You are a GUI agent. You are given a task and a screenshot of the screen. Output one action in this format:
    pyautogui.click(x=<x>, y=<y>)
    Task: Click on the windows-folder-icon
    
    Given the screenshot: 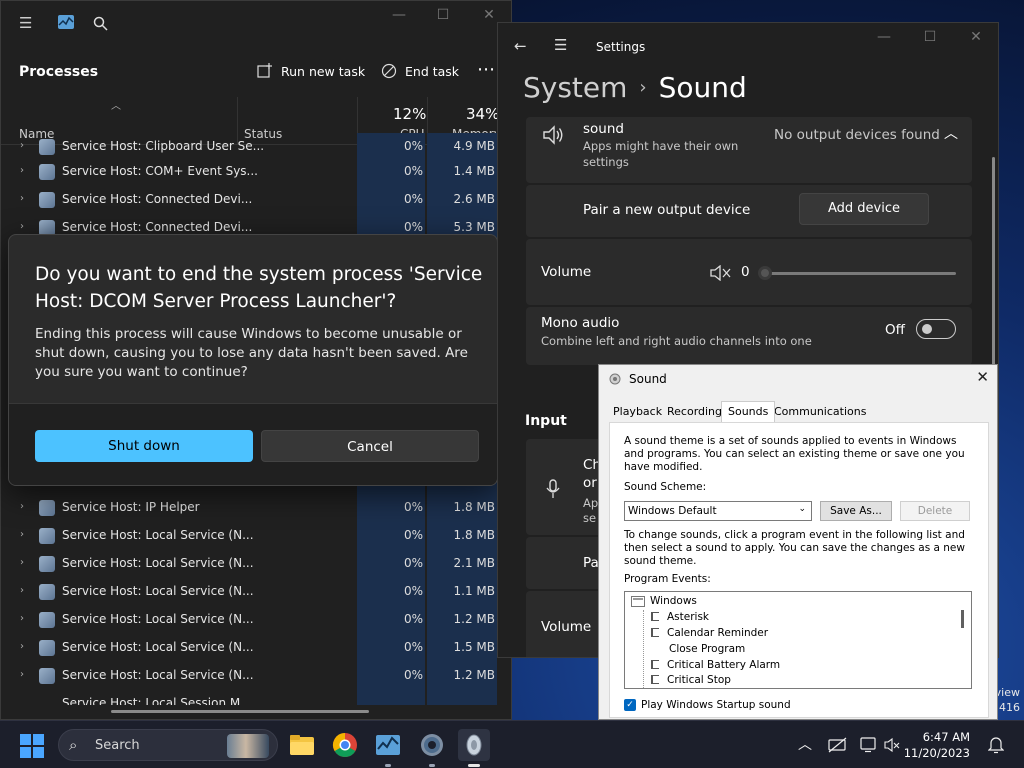 What is the action you would take?
    pyautogui.click(x=638, y=601)
    